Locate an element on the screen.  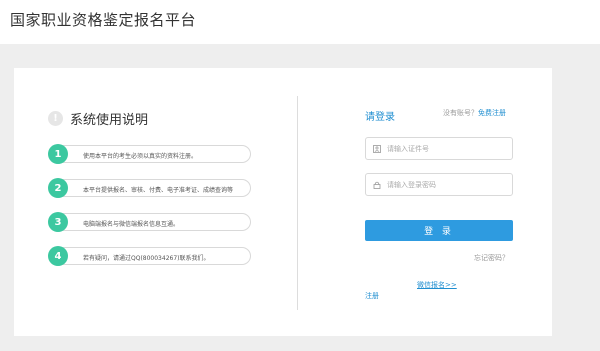
id-number-field is located at coordinates (439, 148).